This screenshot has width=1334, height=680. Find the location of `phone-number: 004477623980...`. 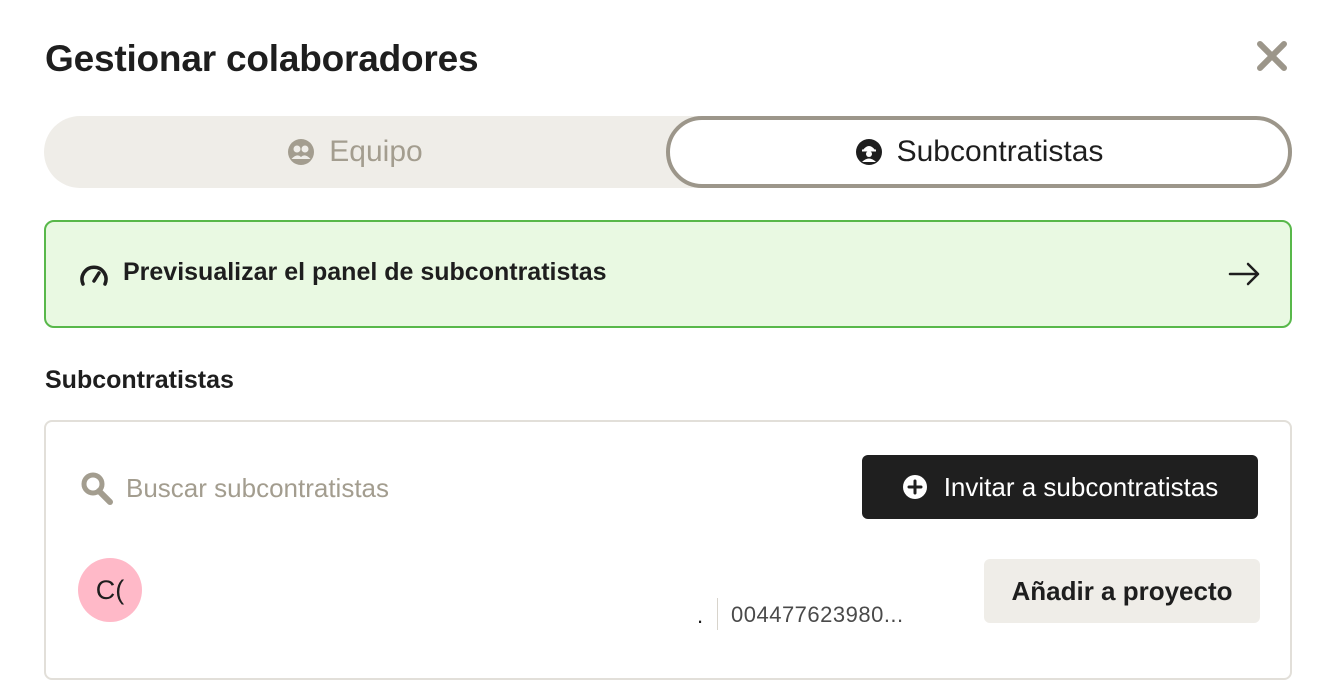

phone-number: 004477623980... is located at coordinates (817, 614).